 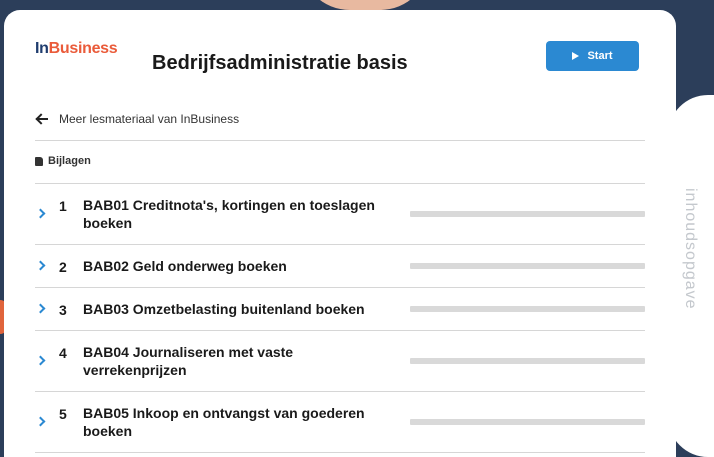 I want to click on chapter-number: 2, so click(x=63, y=267).